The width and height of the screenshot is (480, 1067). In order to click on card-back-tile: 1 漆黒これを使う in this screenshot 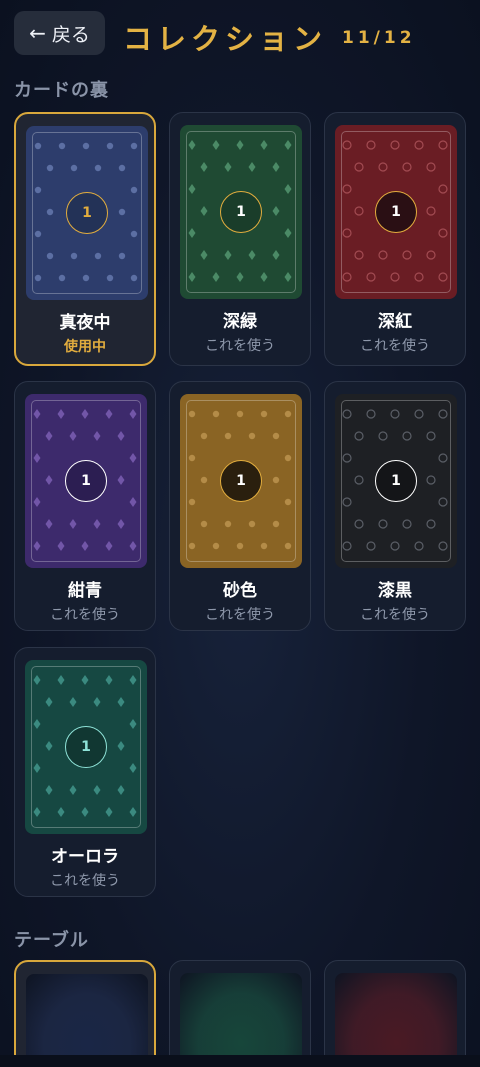, I will do `click(395, 506)`.